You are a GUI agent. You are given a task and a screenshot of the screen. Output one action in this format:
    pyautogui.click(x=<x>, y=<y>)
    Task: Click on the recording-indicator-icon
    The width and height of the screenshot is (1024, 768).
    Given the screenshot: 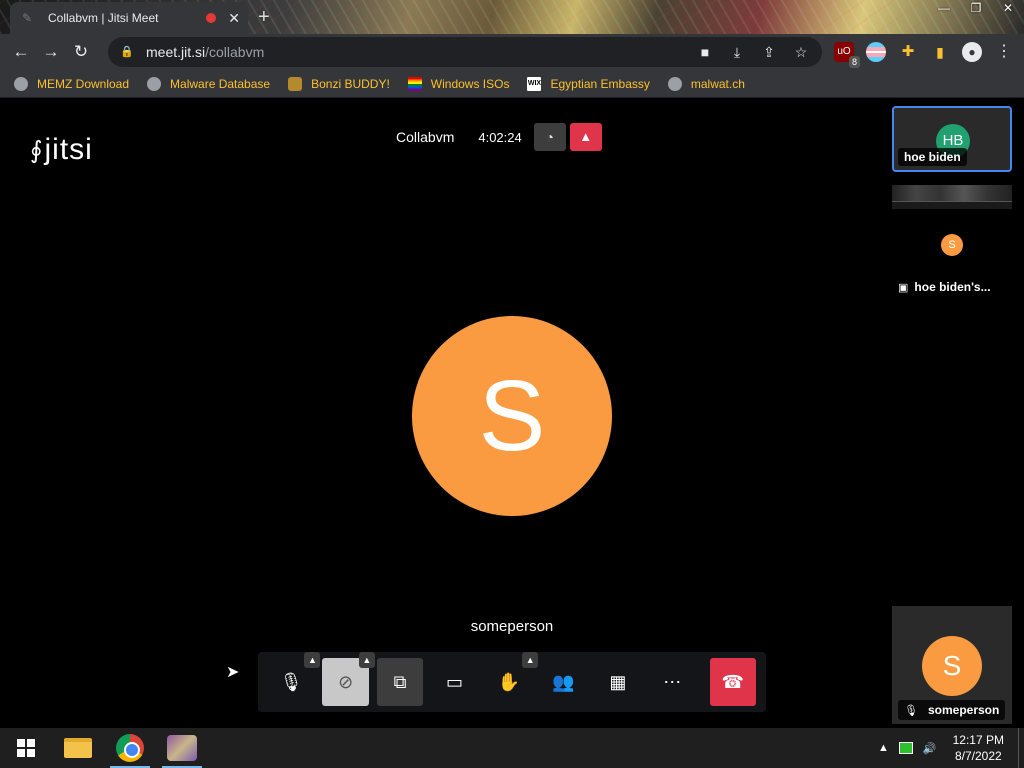 What is the action you would take?
    pyautogui.click(x=211, y=18)
    